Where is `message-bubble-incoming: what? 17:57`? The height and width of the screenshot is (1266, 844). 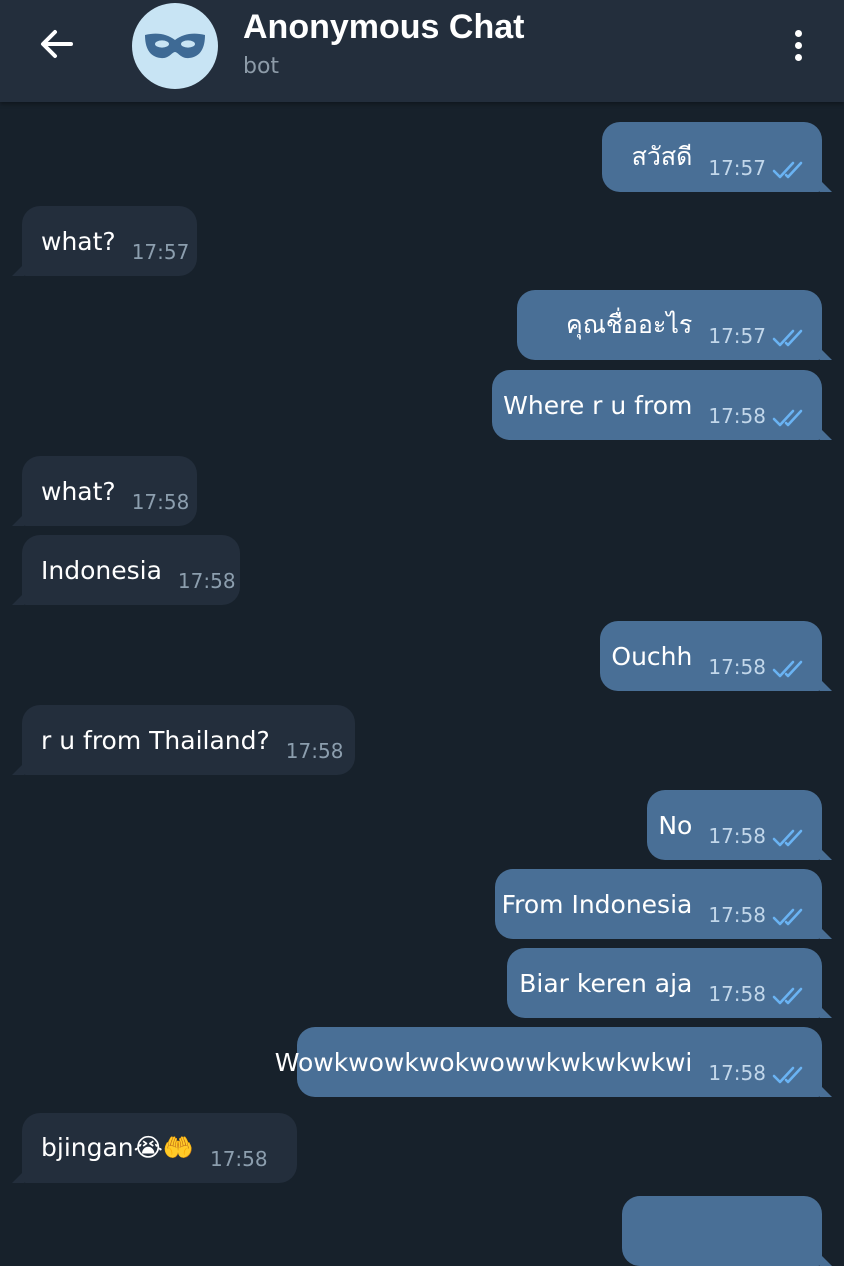
message-bubble-incoming: what? 17:57 is located at coordinates (104, 241).